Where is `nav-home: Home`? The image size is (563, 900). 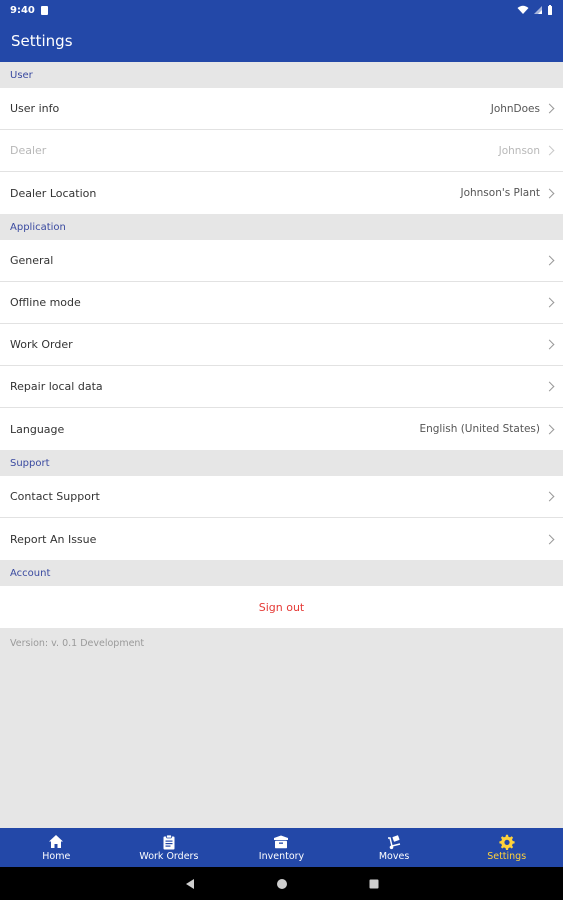
nav-home: Home is located at coordinates (56, 847).